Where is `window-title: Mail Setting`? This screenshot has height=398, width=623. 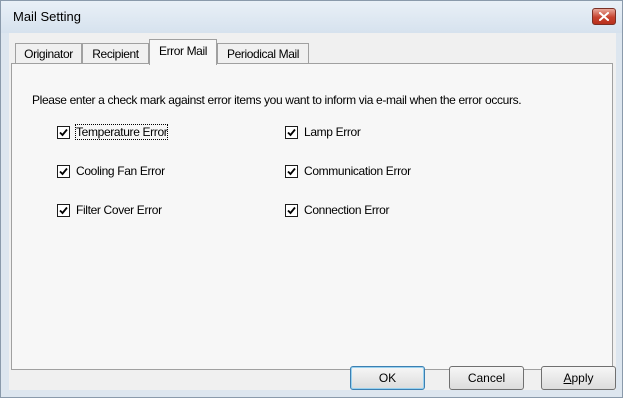
window-title: Mail Setting is located at coordinates (47, 16).